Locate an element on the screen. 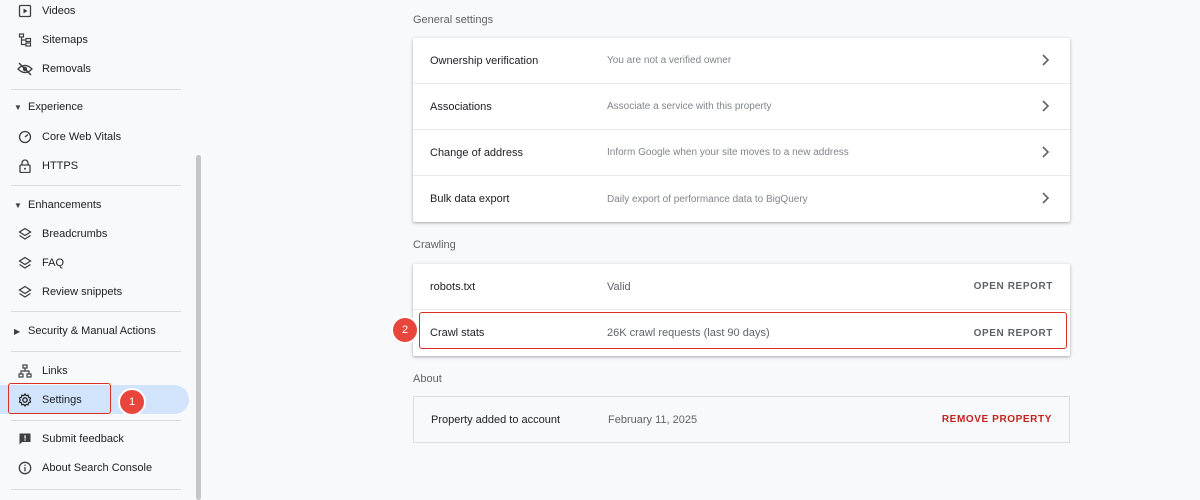  feedback-icon is located at coordinates (25, 439).